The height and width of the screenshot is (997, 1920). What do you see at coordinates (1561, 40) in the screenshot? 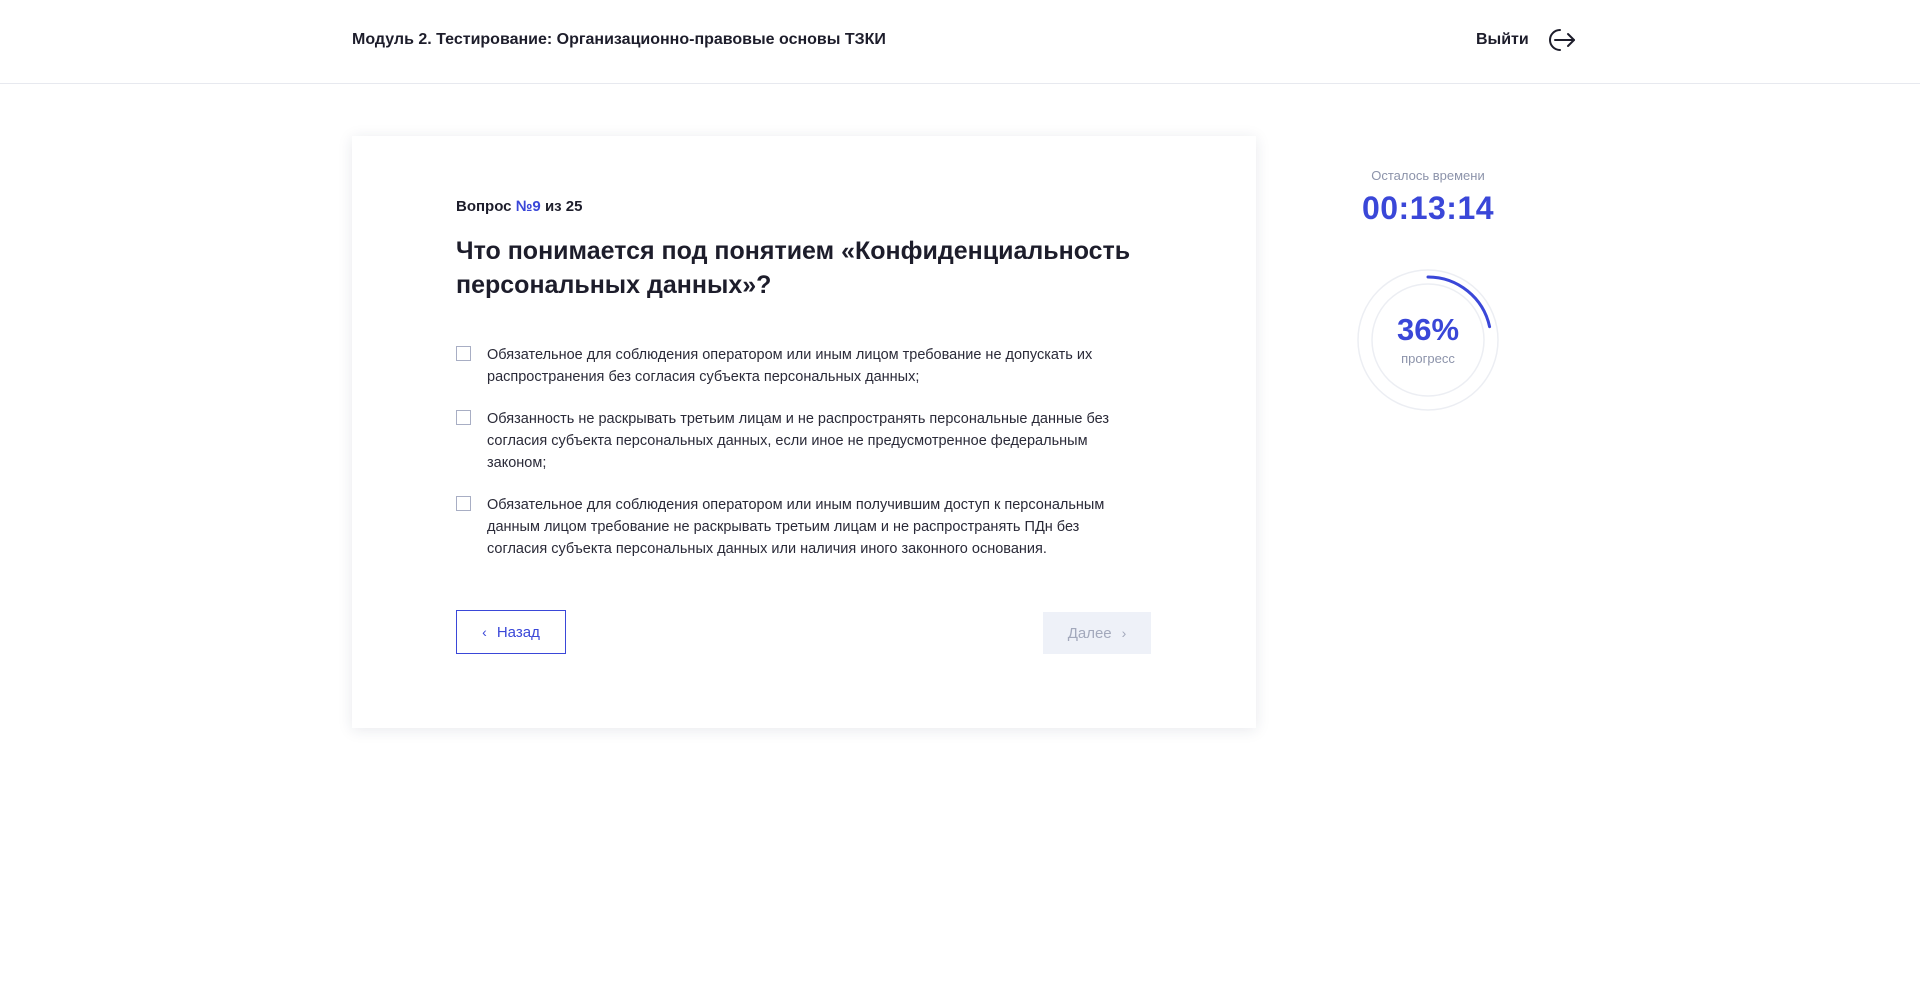
I see `logout-arrow-icon` at bounding box center [1561, 40].